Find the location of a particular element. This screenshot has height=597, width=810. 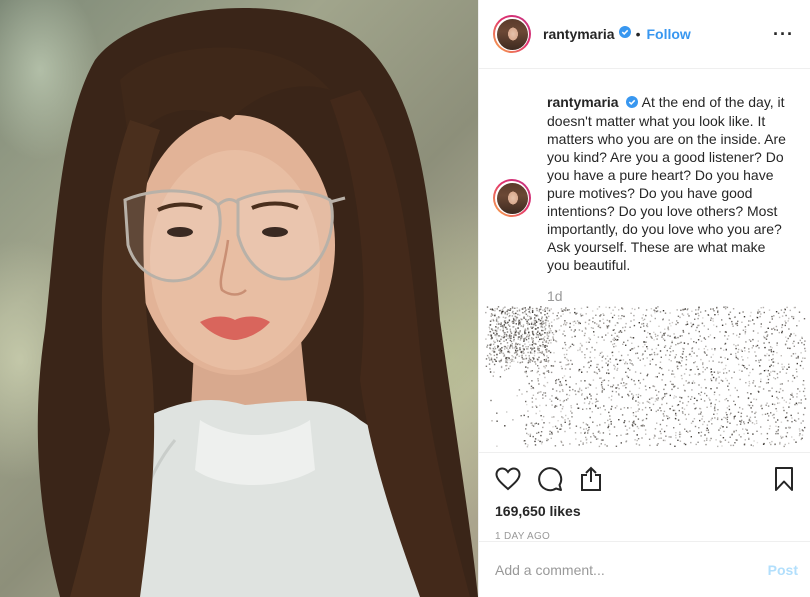

obscured-comments is located at coordinates (646, 377).